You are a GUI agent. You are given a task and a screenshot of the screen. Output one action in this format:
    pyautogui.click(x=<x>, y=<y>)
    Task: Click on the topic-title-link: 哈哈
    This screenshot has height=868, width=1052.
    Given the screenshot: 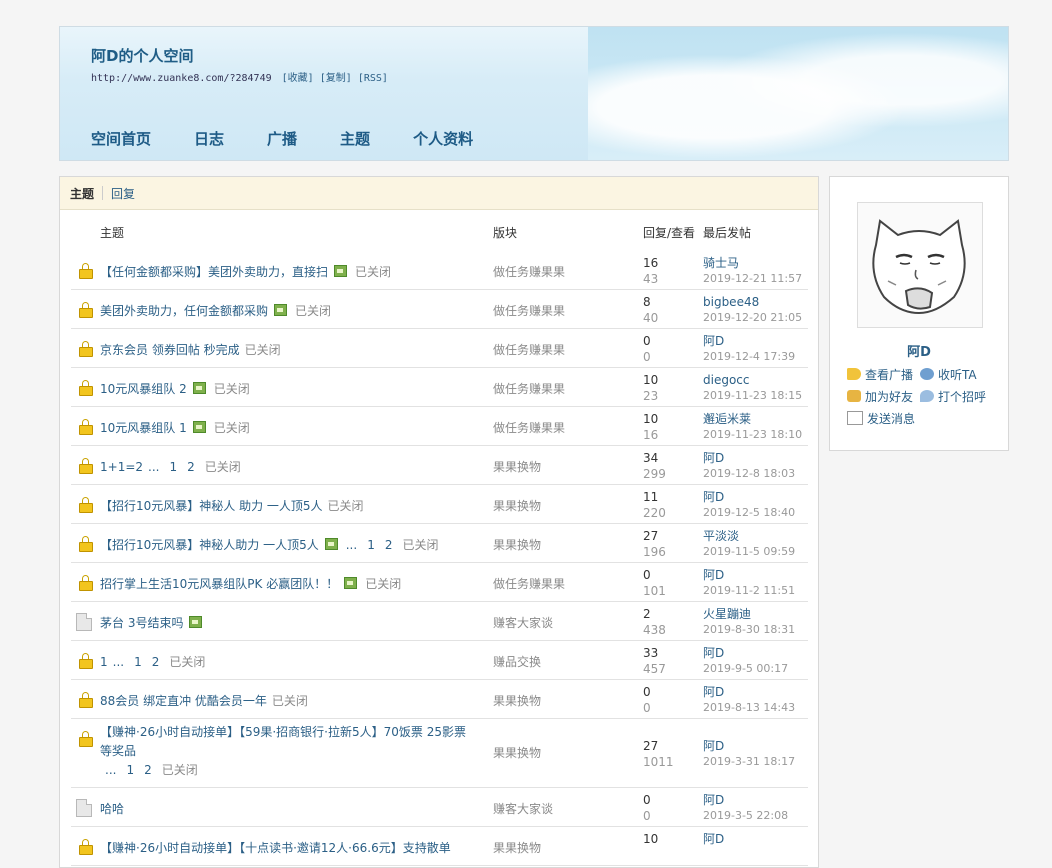 What is the action you would take?
    pyautogui.click(x=112, y=809)
    